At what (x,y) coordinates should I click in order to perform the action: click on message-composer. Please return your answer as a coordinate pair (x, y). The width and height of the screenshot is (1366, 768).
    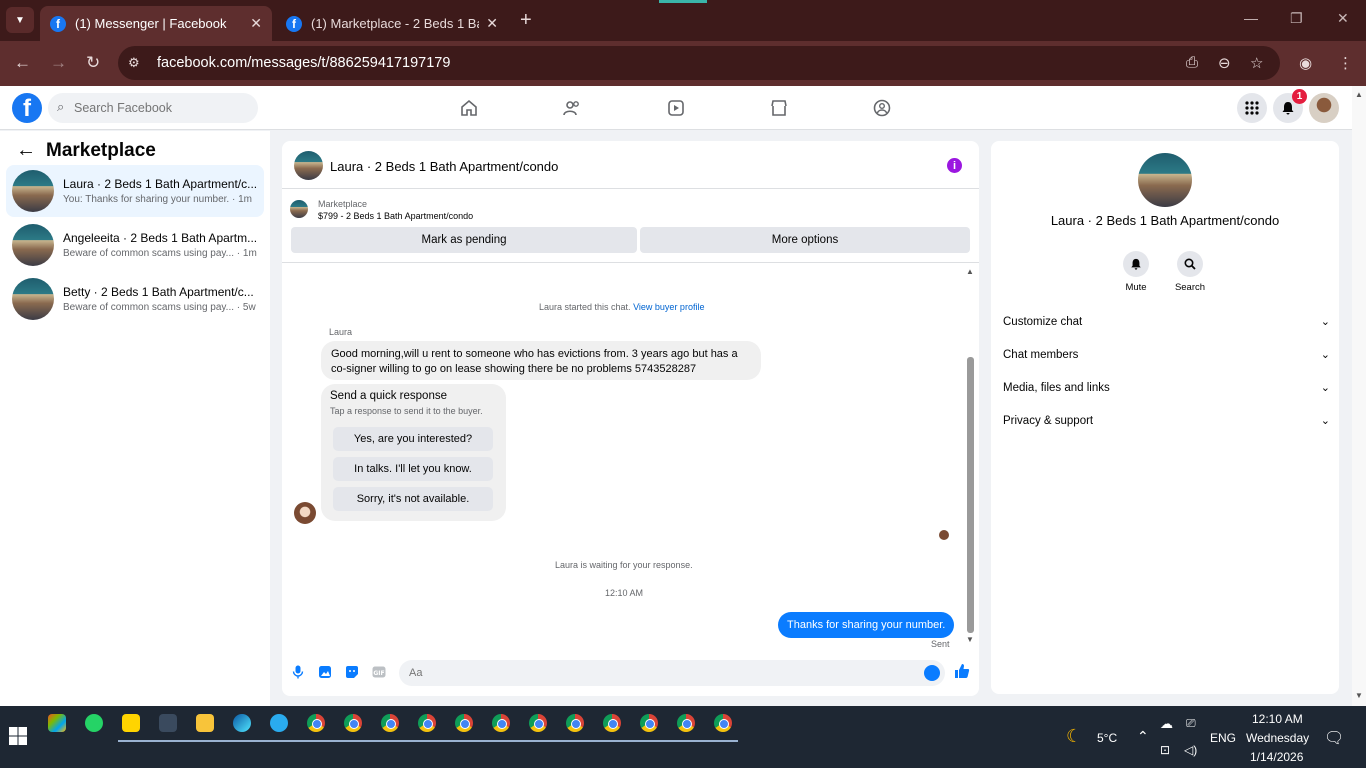
    Looking at the image, I should click on (672, 673).